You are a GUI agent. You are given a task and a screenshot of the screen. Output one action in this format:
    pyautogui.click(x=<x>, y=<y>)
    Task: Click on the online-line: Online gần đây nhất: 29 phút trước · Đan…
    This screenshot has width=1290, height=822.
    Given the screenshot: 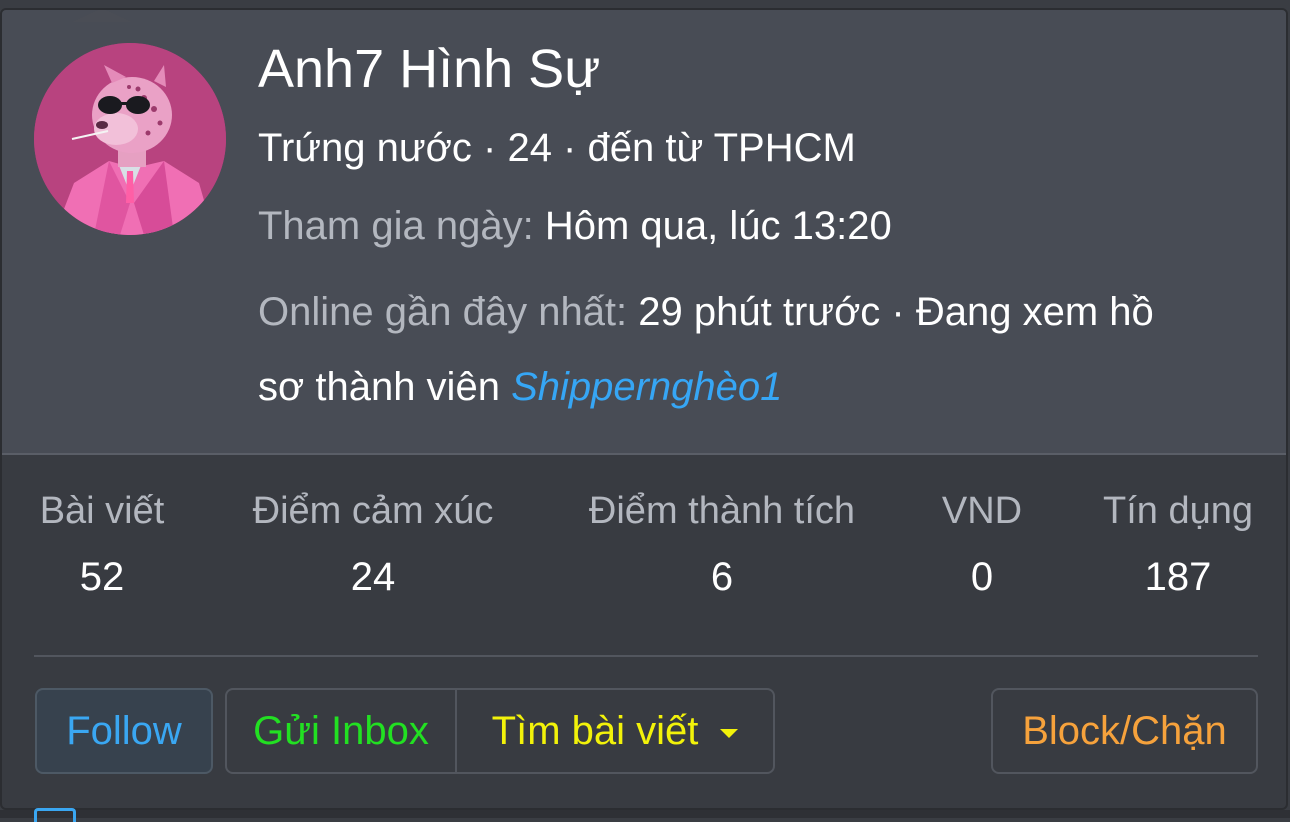 What is the action you would take?
    pyautogui.click(x=706, y=312)
    